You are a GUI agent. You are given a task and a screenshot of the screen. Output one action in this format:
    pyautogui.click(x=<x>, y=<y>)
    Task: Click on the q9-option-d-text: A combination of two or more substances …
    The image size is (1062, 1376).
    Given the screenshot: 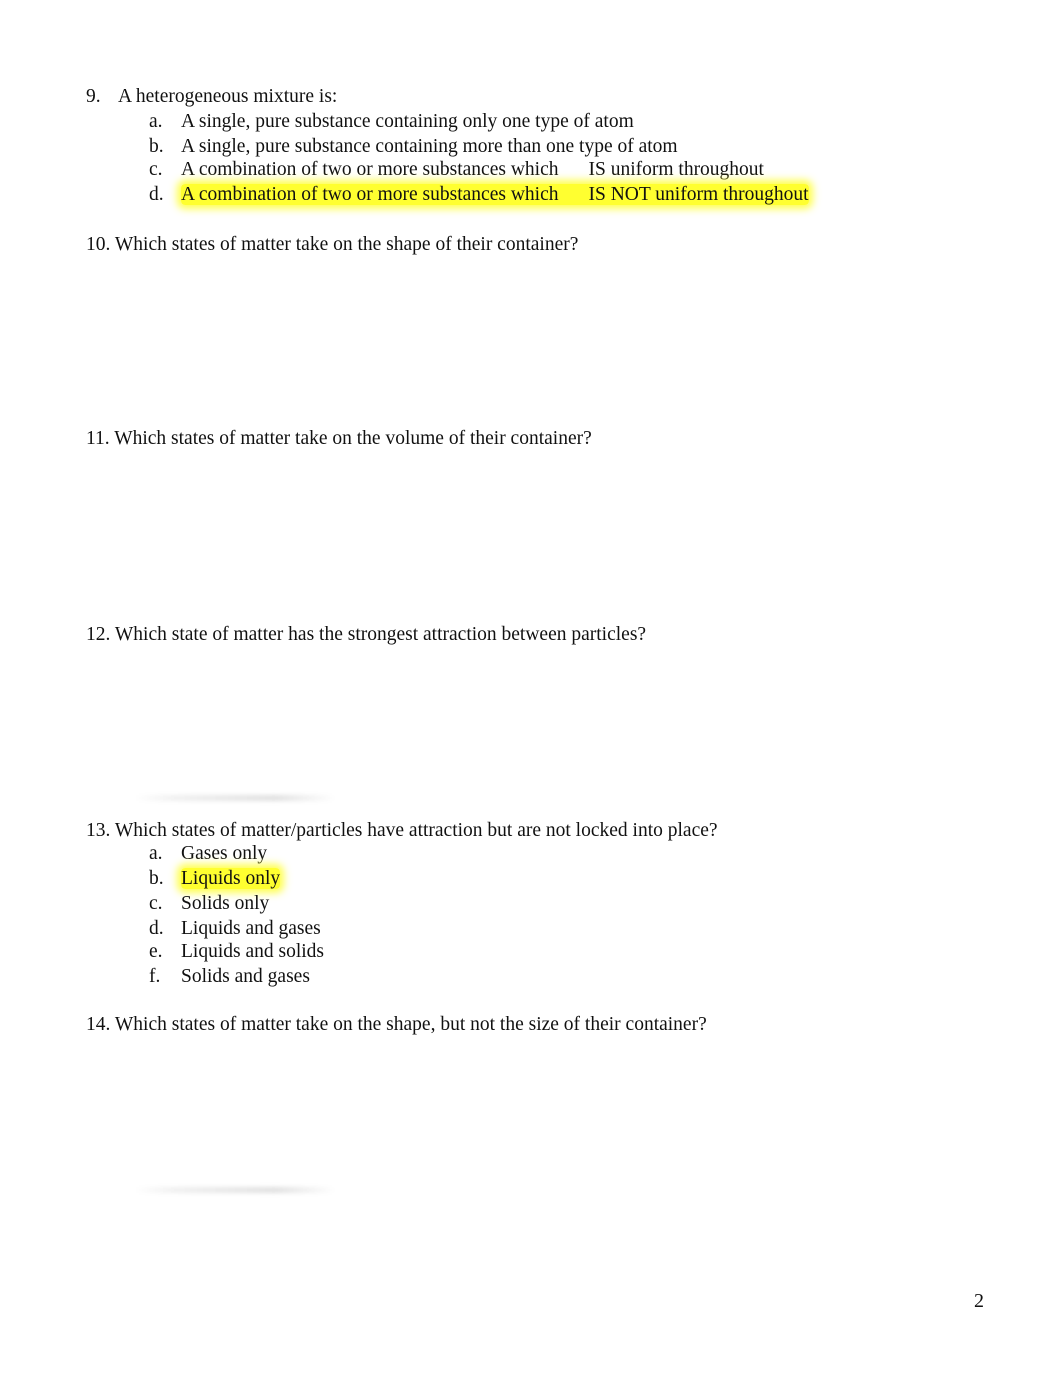 What is the action you would take?
    pyautogui.click(x=370, y=194)
    